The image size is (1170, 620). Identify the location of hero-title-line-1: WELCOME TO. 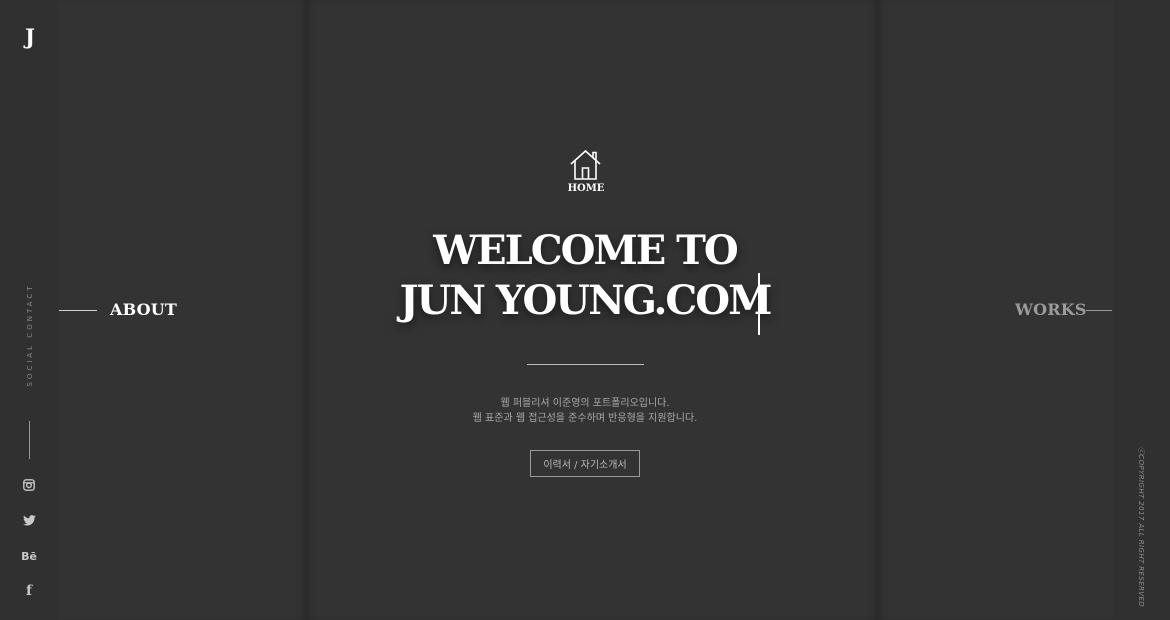
(586, 250).